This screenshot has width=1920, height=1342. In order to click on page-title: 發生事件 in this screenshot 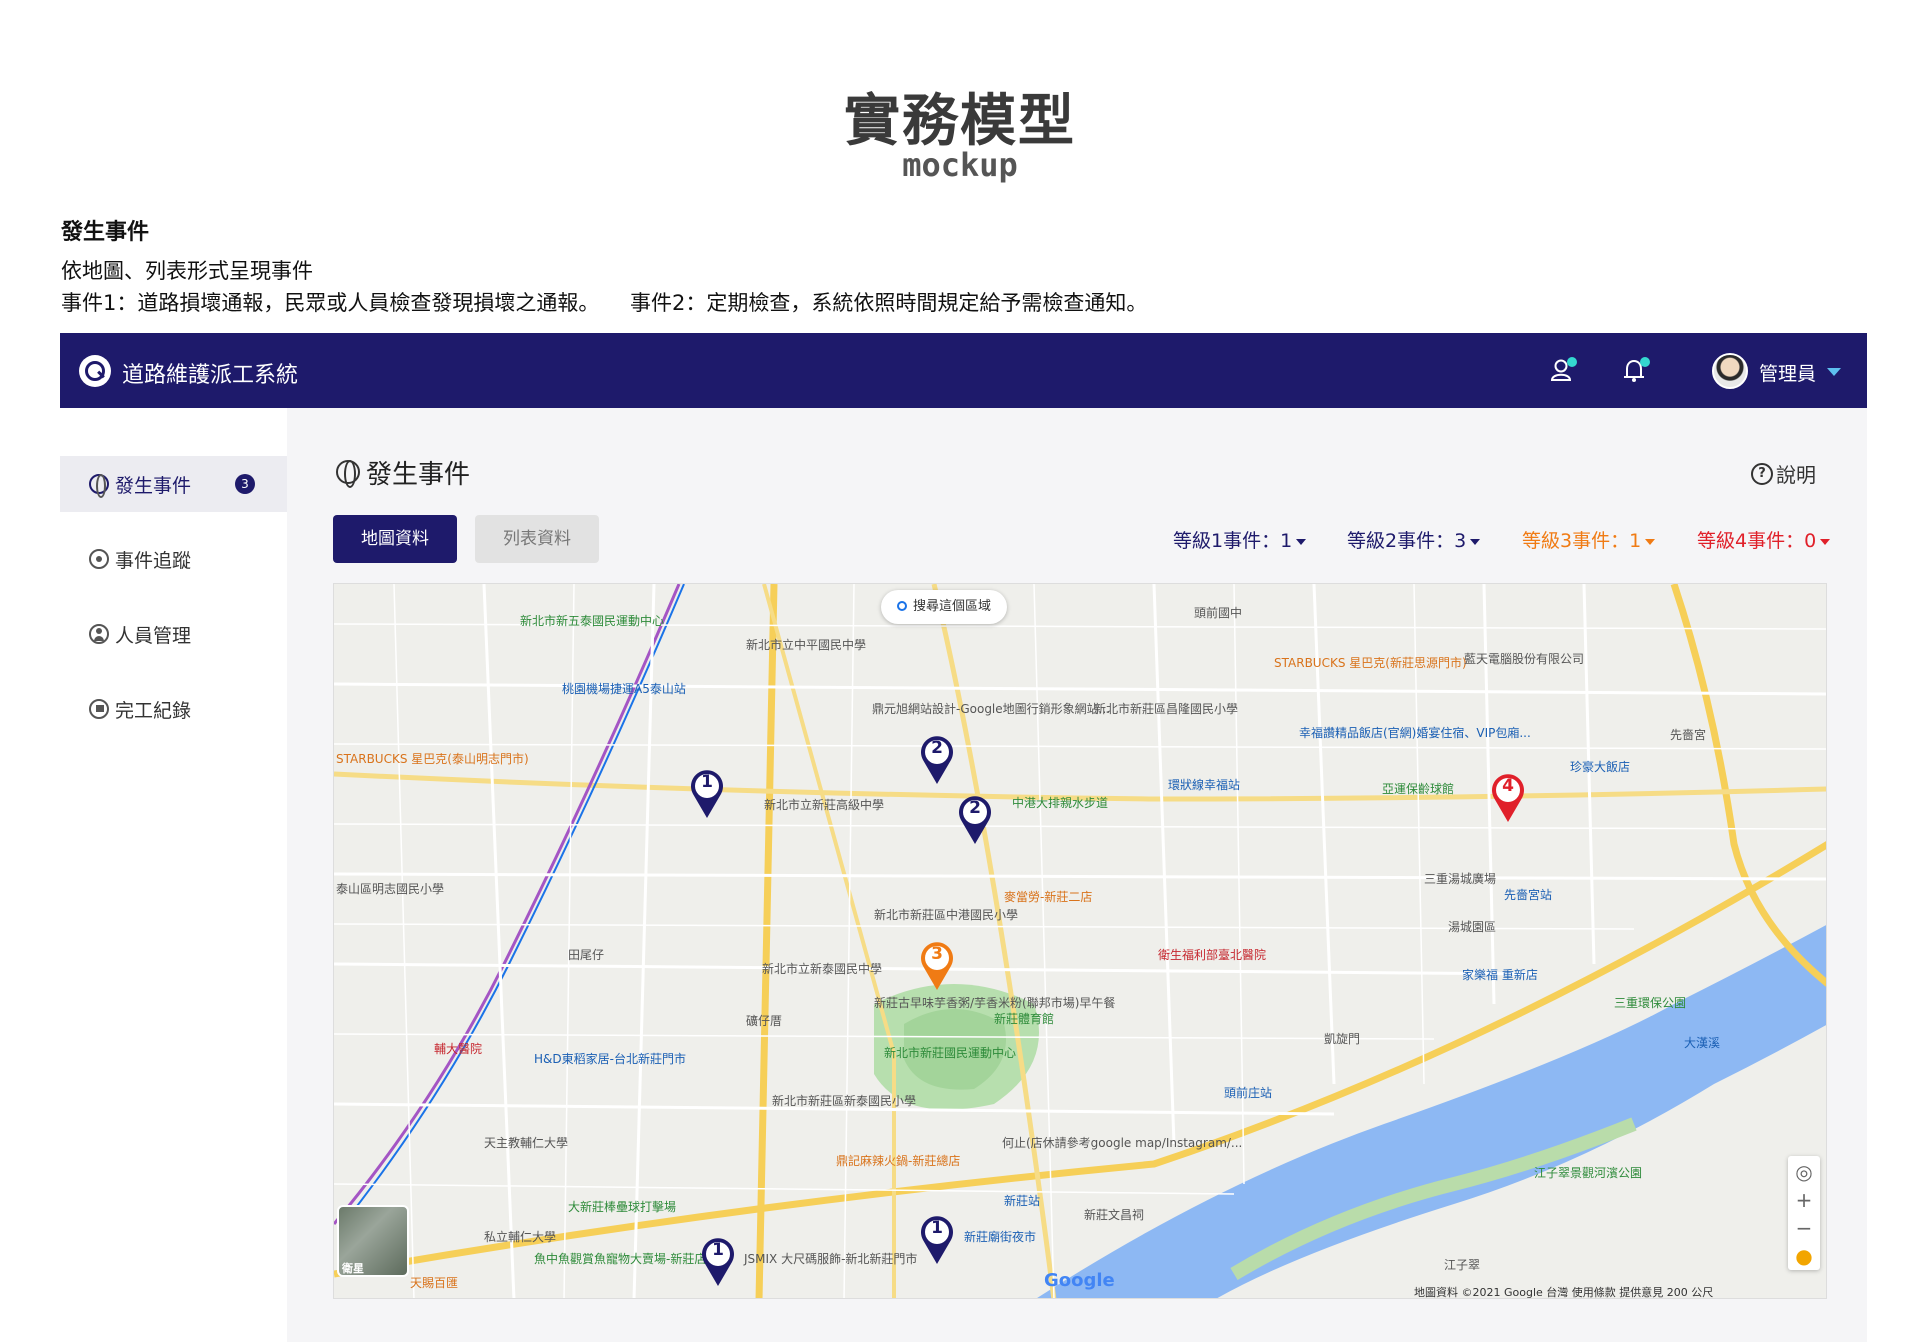, I will do `click(418, 475)`.